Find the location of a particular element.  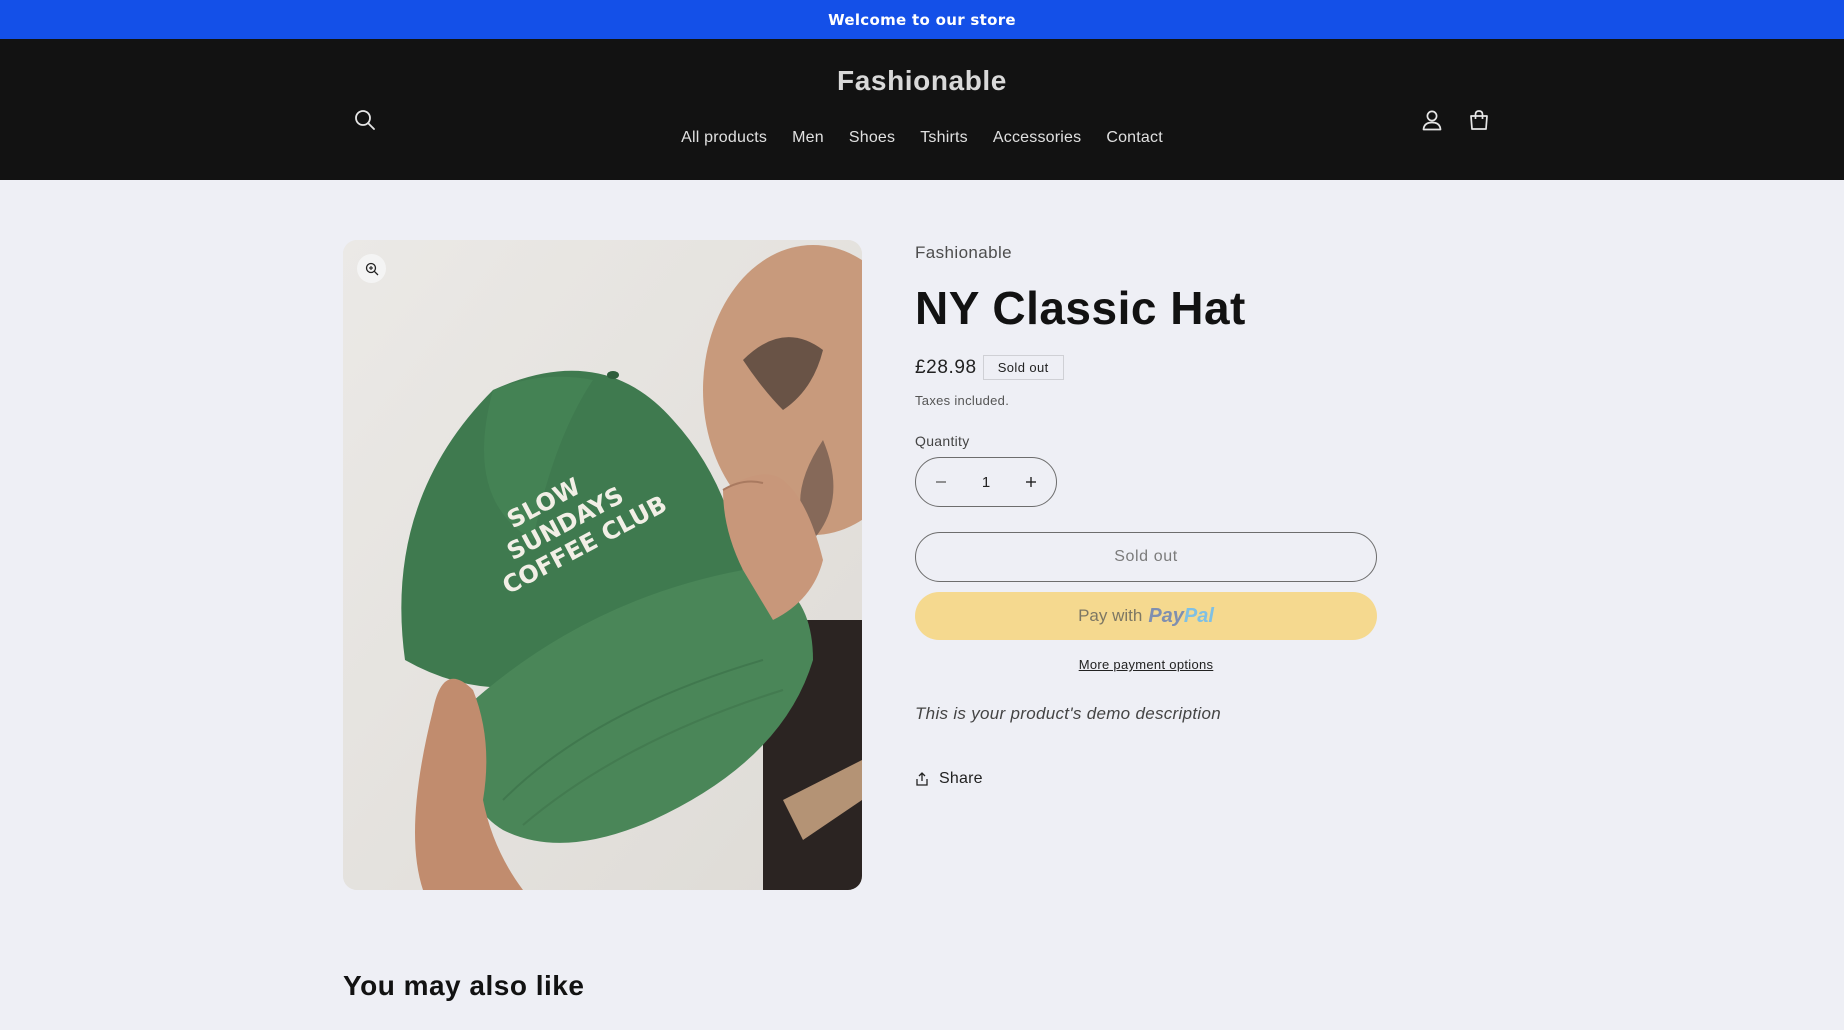

cart-icon is located at coordinates (1479, 120).